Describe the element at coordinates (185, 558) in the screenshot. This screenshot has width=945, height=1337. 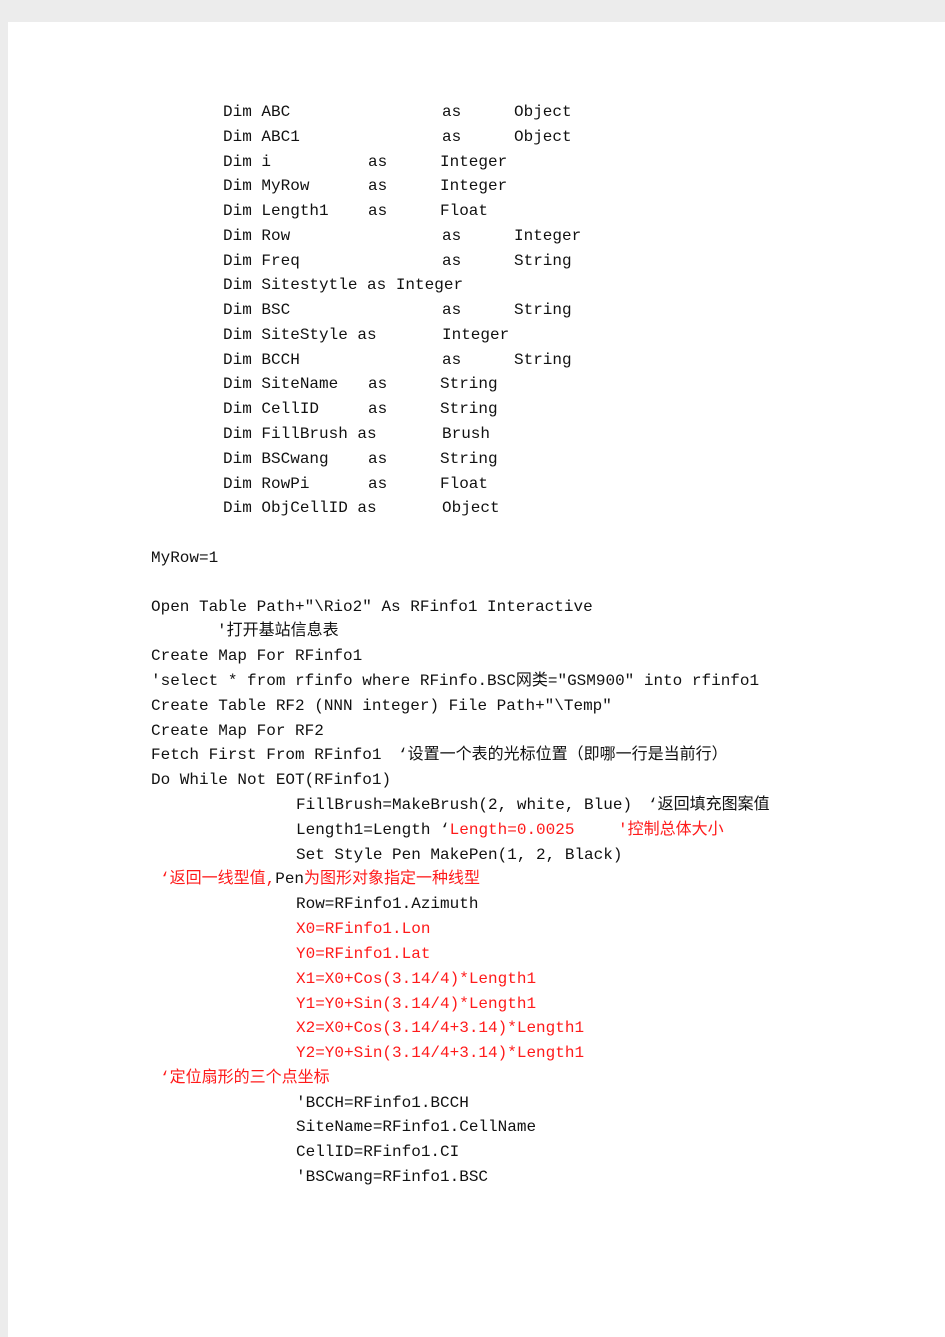
I see `code-line: MyRow=1` at that location.